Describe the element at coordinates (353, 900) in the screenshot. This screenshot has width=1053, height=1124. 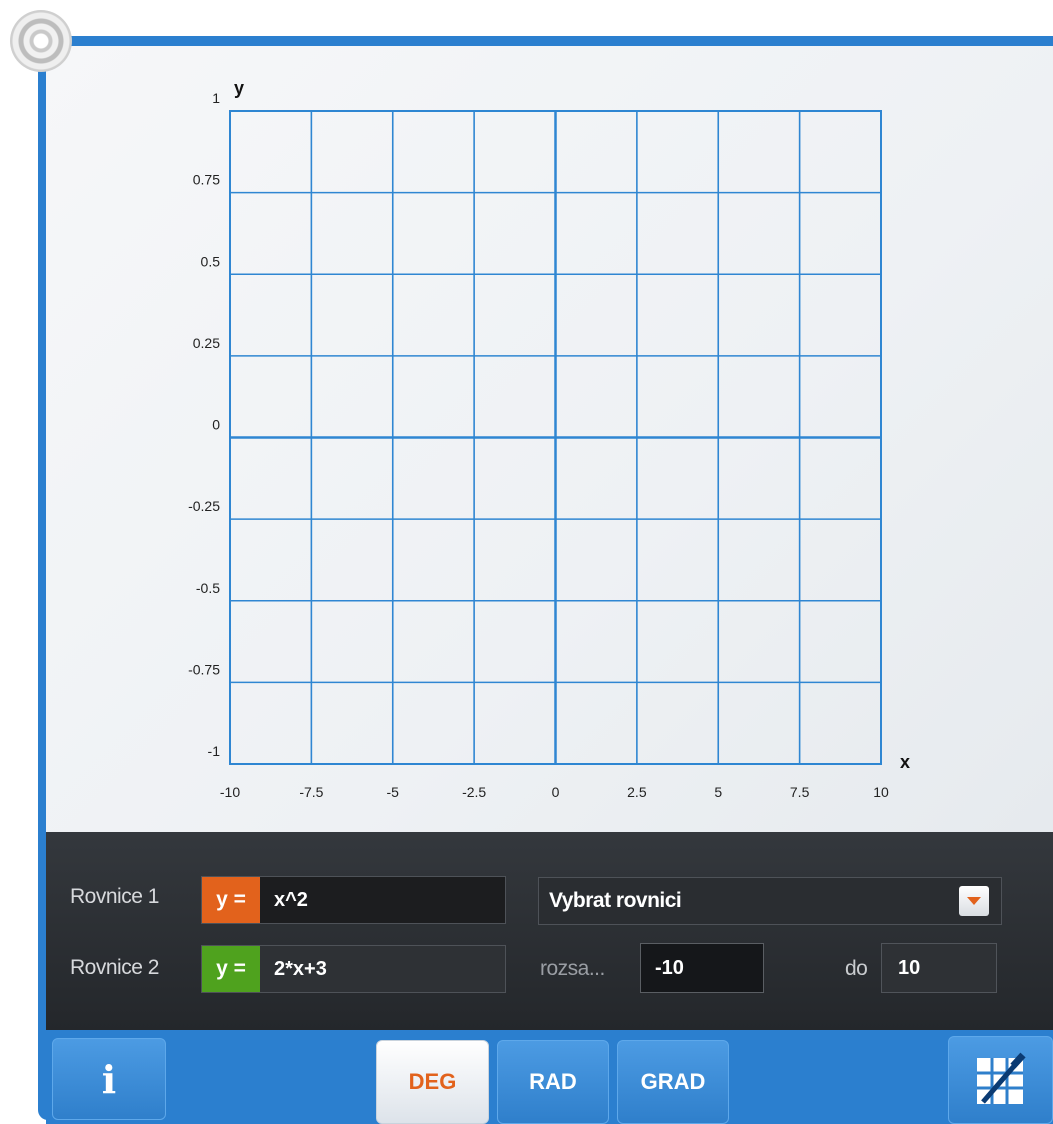
I see `equation-1-field: y = x^2` at that location.